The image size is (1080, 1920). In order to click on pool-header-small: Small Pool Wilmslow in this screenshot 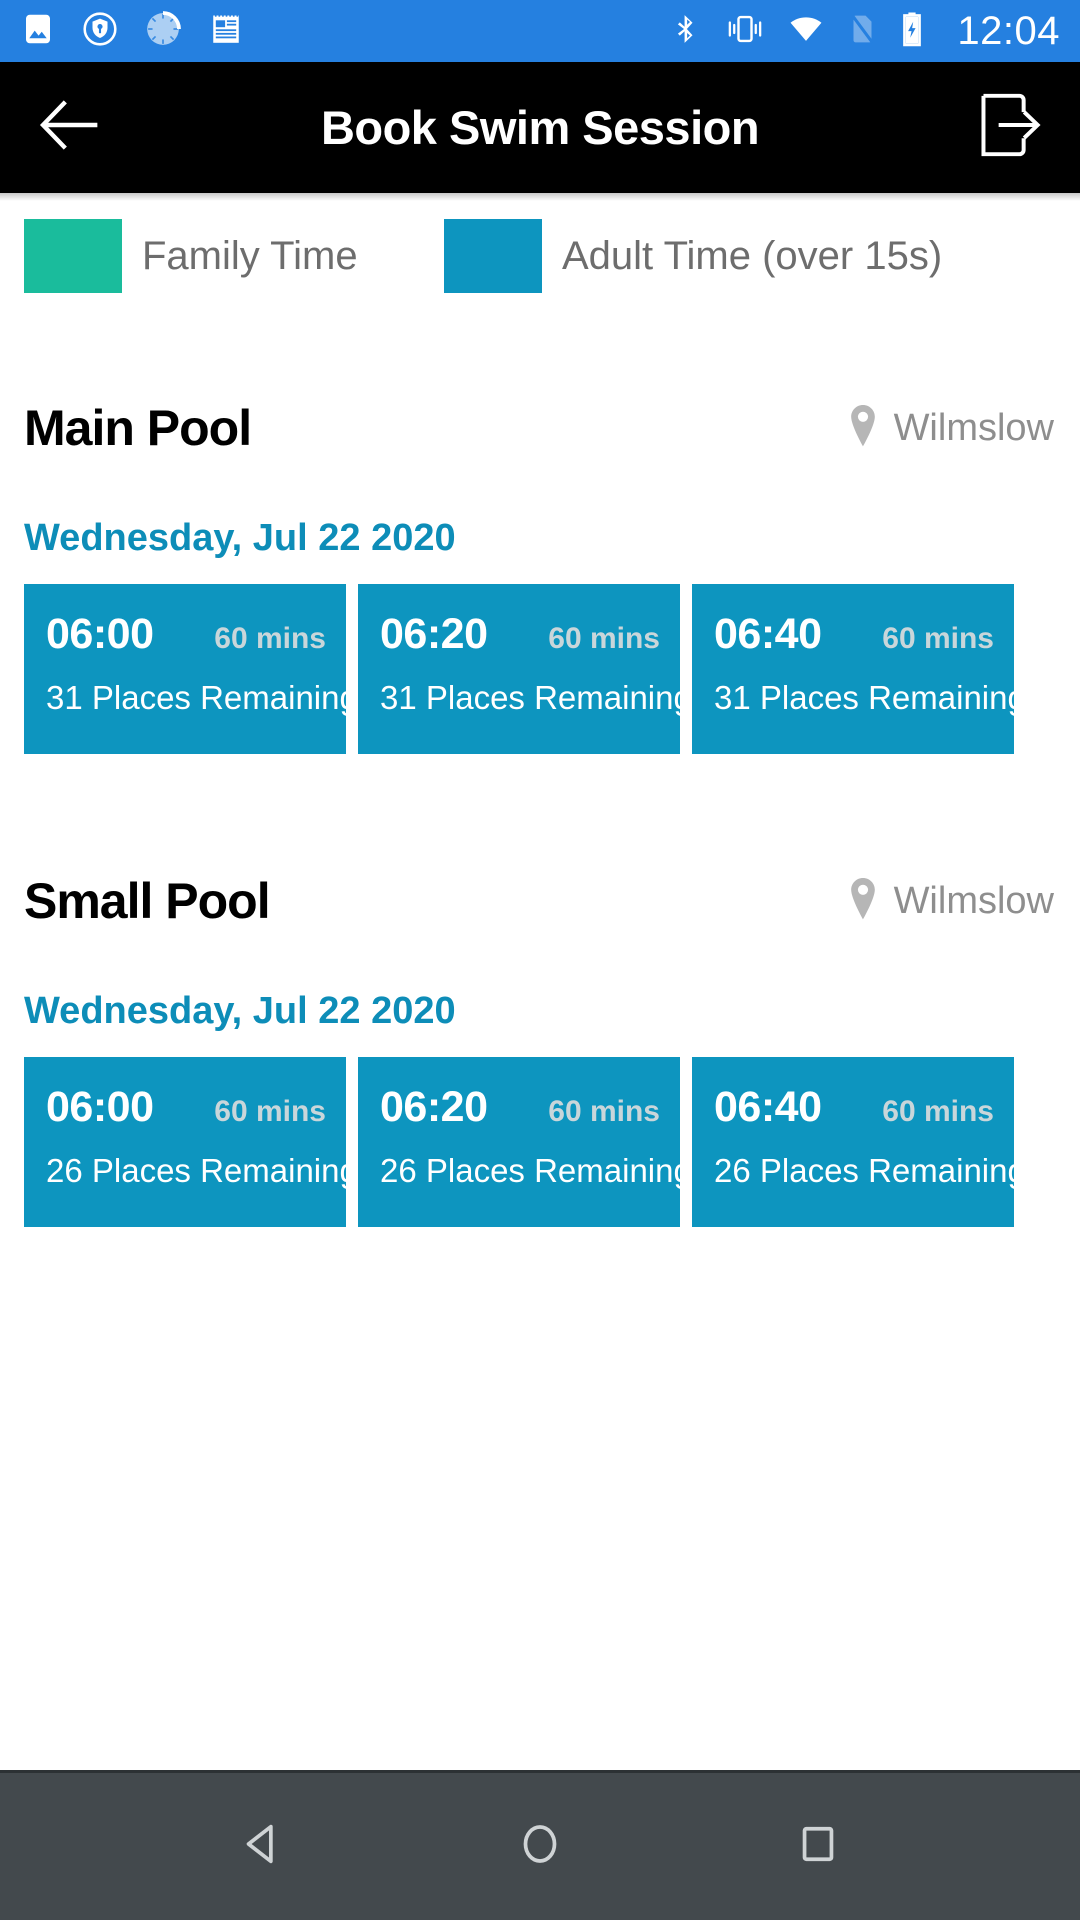, I will do `click(540, 901)`.